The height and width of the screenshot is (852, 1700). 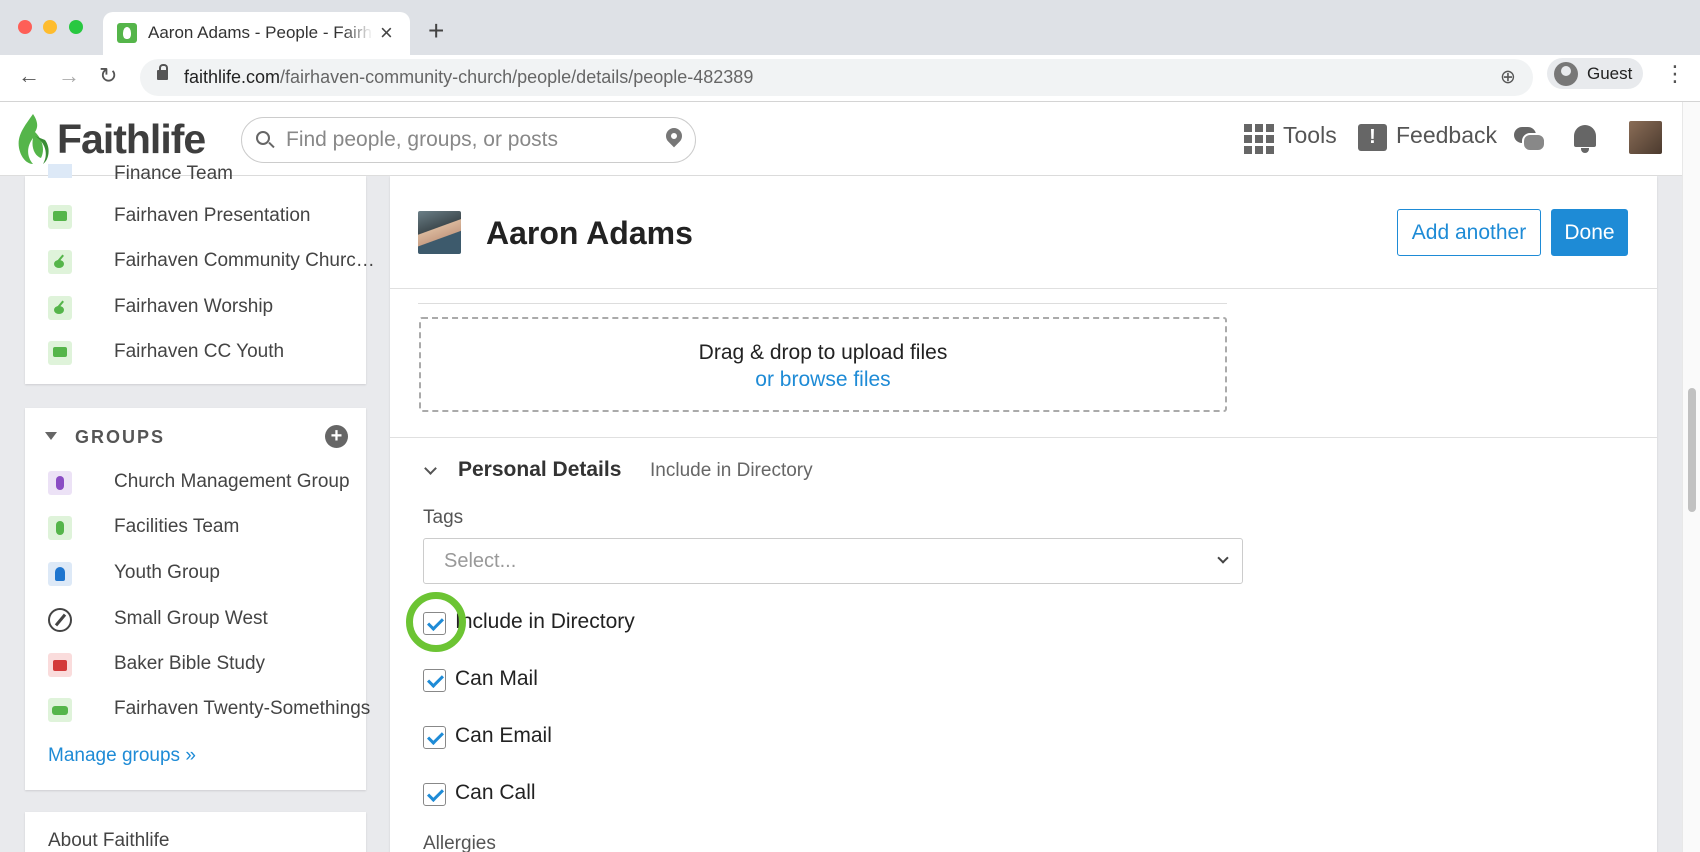 What do you see at coordinates (162, 72) in the screenshot?
I see `lock-icon` at bounding box center [162, 72].